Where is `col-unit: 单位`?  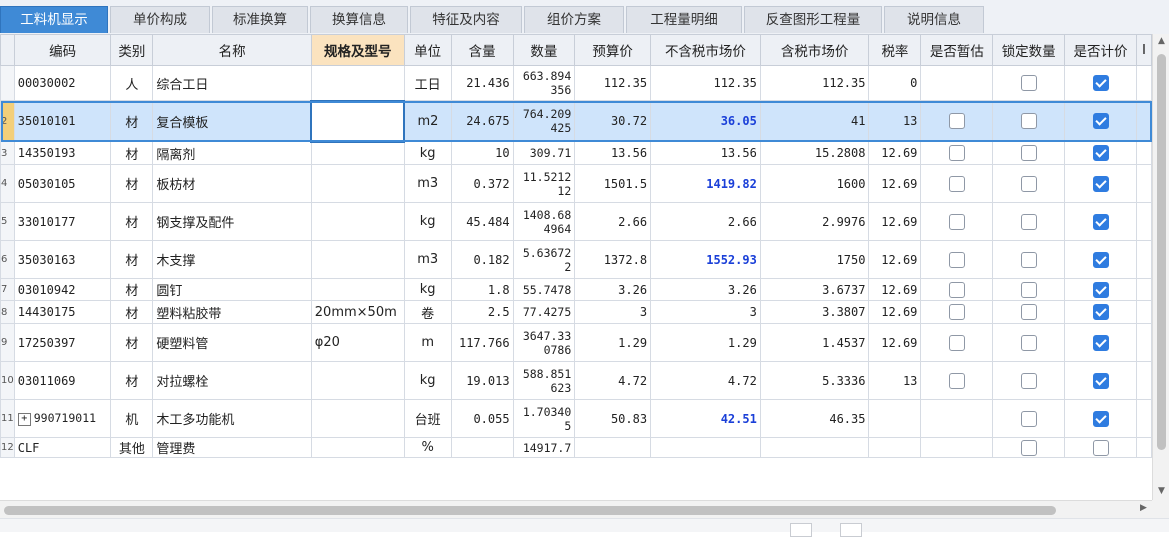 col-unit: 单位 is located at coordinates (427, 50).